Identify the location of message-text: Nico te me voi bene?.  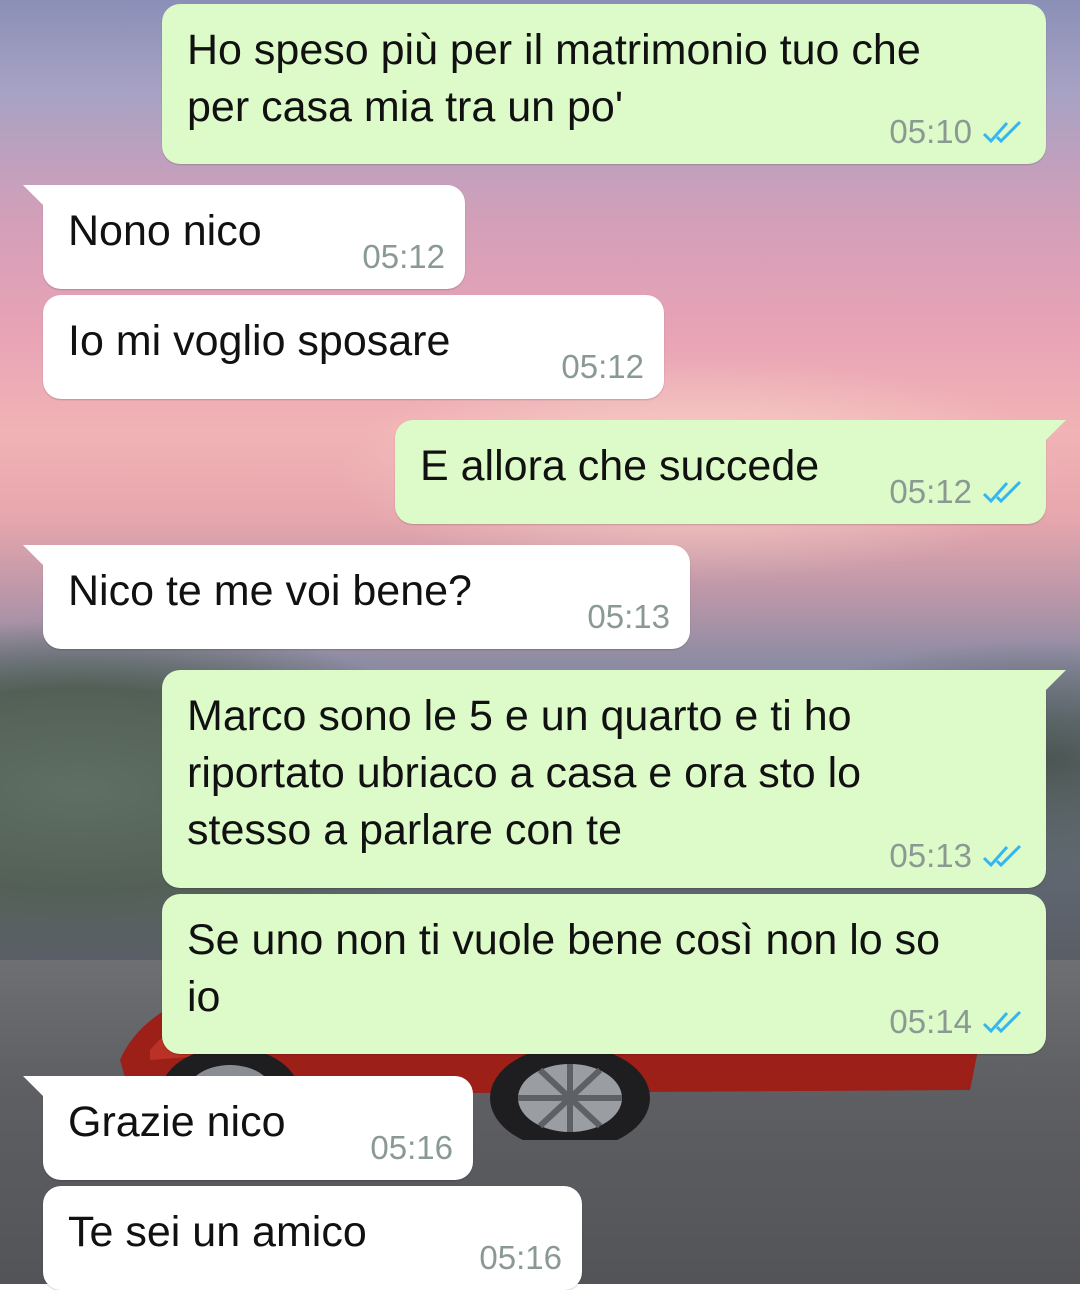
(270, 591).